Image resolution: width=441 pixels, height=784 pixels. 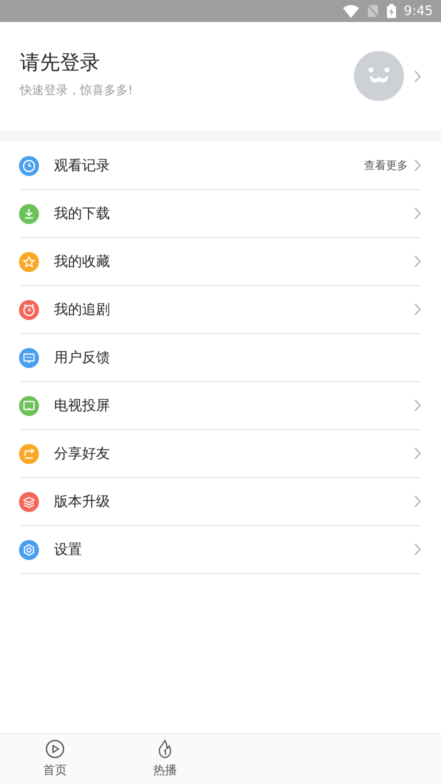 What do you see at coordinates (165, 759) in the screenshot?
I see `tab: 热播` at bounding box center [165, 759].